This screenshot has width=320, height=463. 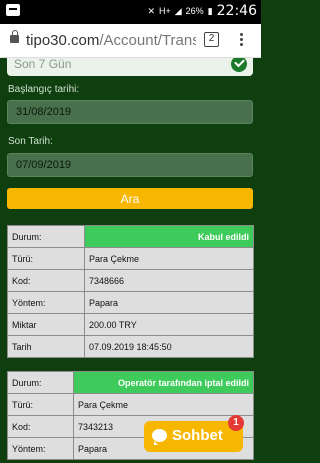 What do you see at coordinates (14, 36) in the screenshot?
I see `lock-icon` at bounding box center [14, 36].